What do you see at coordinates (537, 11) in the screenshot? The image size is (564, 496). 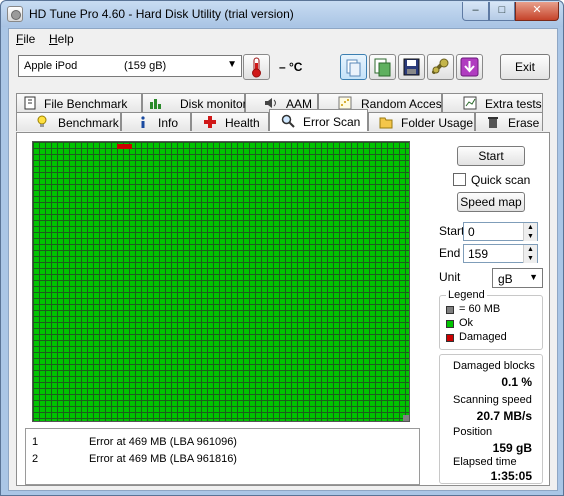 I see `close-button: ✕` at bounding box center [537, 11].